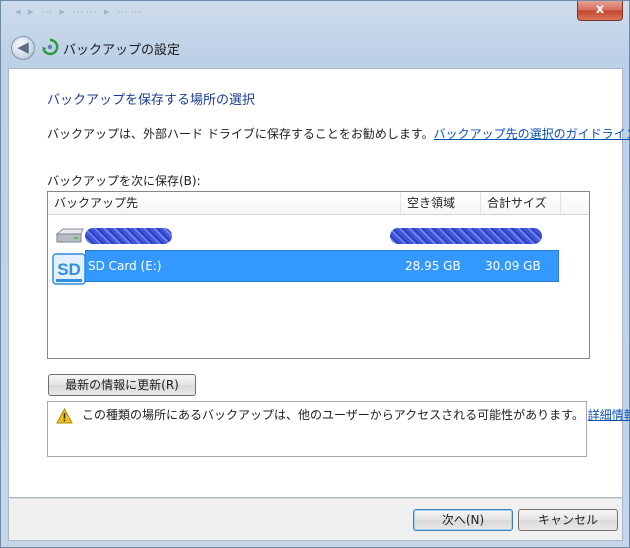  Describe the element at coordinates (532, 134) in the screenshot. I see `guideline-link: バックアップ先の選択のガイドライン` at that location.